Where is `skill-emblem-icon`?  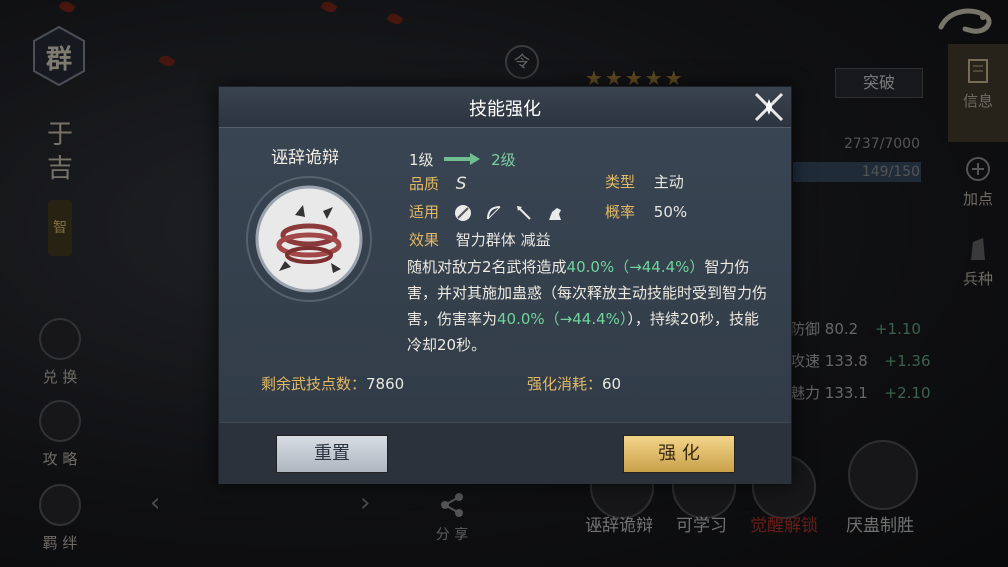 skill-emblem-icon is located at coordinates (309, 239).